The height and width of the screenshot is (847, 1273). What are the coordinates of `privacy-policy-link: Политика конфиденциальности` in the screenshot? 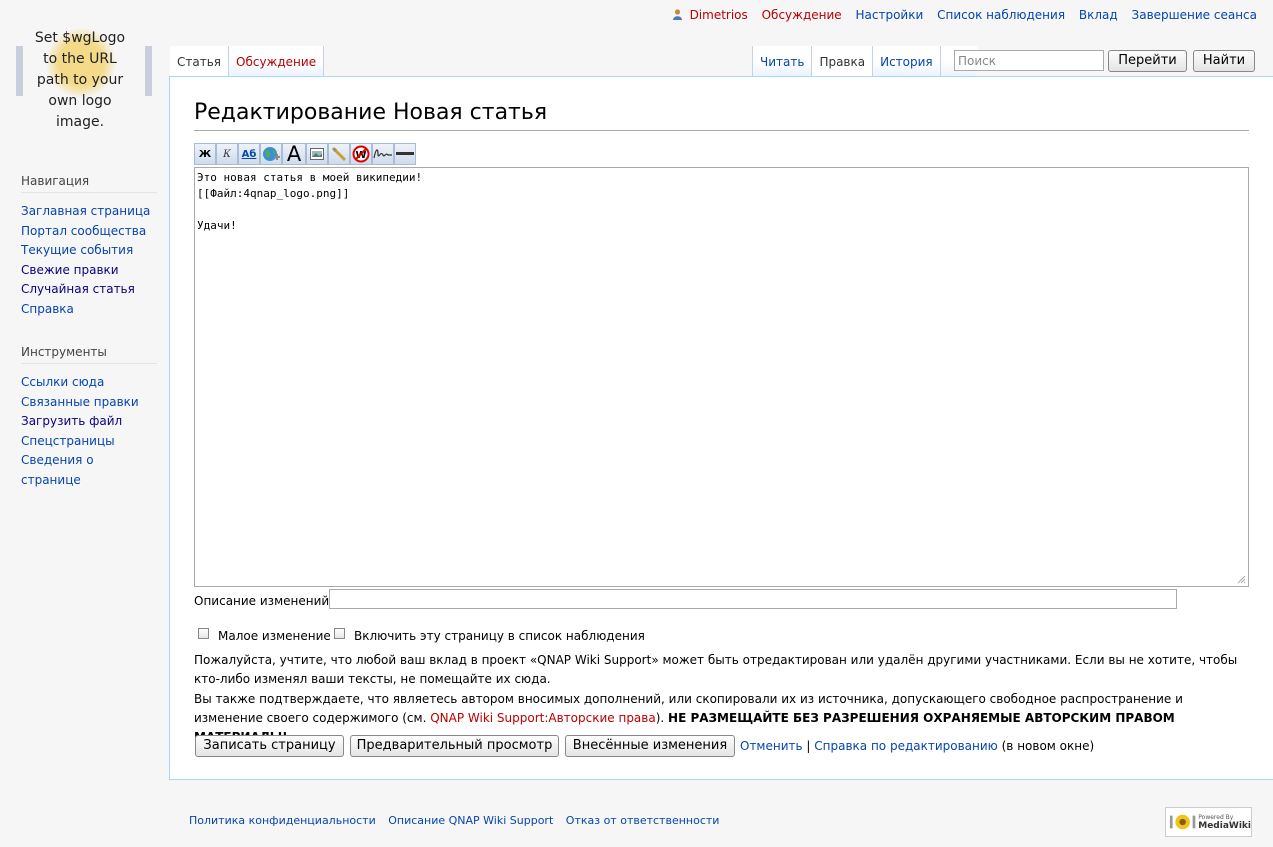 It's located at (282, 820).